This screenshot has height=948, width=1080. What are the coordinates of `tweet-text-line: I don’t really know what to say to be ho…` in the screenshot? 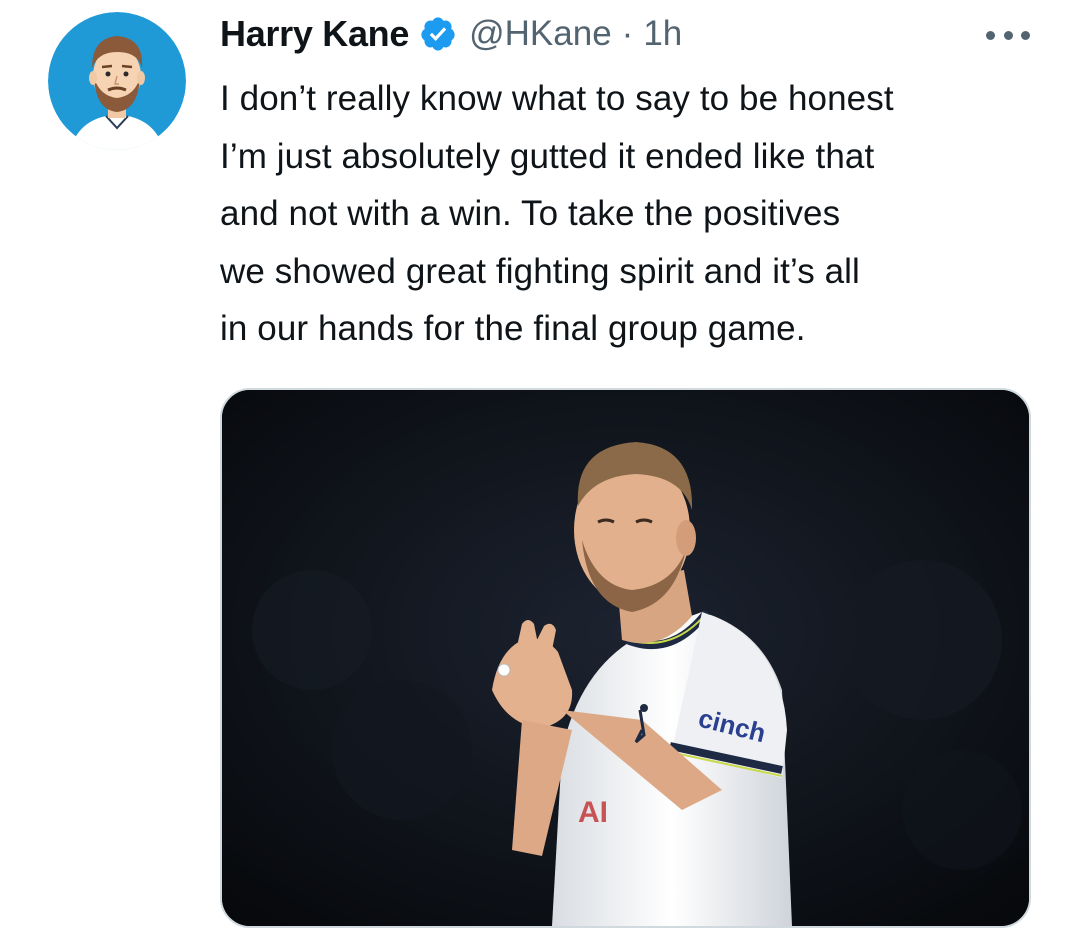 It's located at (557, 98).